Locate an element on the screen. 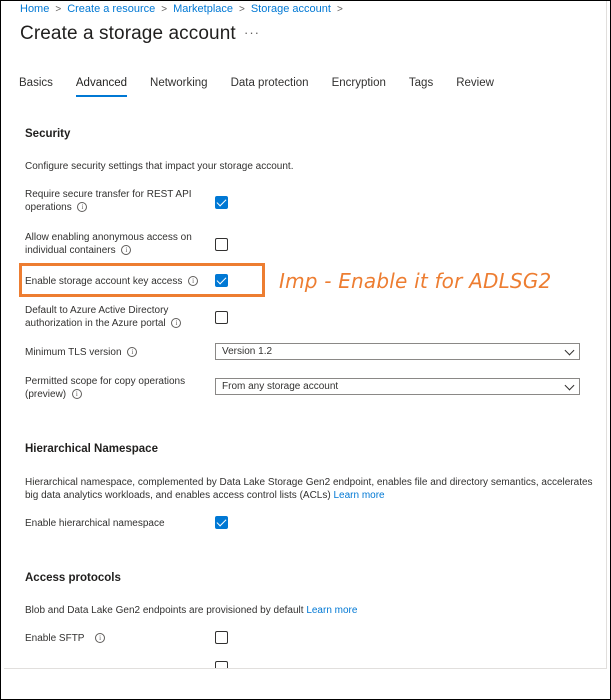 The image size is (611, 700). breadcrumb-marketplace: Marketplace is located at coordinates (203, 9).